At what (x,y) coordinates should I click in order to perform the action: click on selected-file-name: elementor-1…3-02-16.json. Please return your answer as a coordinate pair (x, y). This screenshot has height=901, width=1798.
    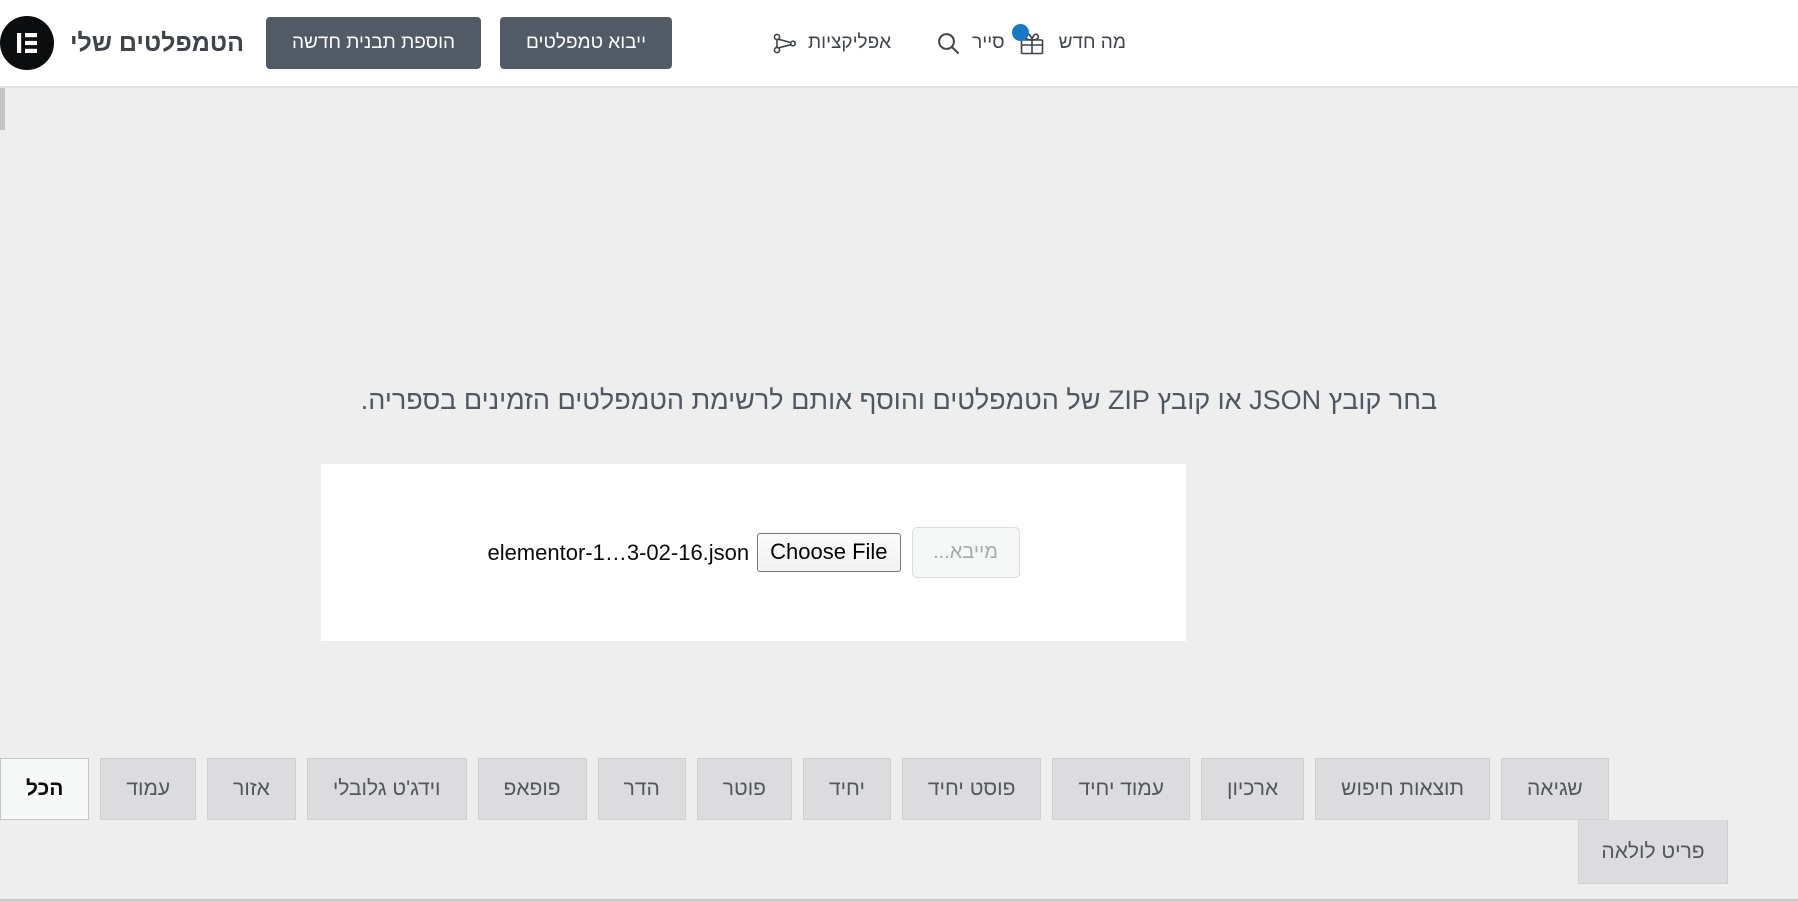
    Looking at the image, I should click on (618, 552).